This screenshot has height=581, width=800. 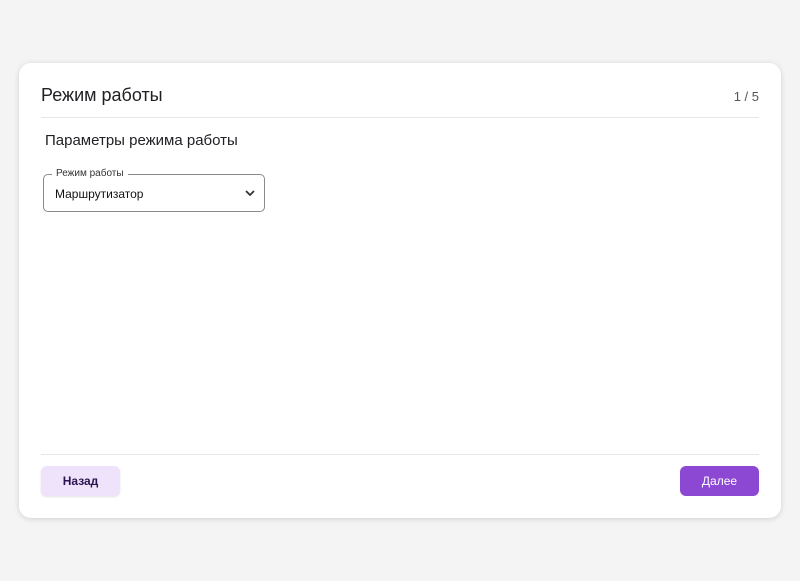 What do you see at coordinates (90, 174) in the screenshot?
I see `mode-select-label: Режим работы` at bounding box center [90, 174].